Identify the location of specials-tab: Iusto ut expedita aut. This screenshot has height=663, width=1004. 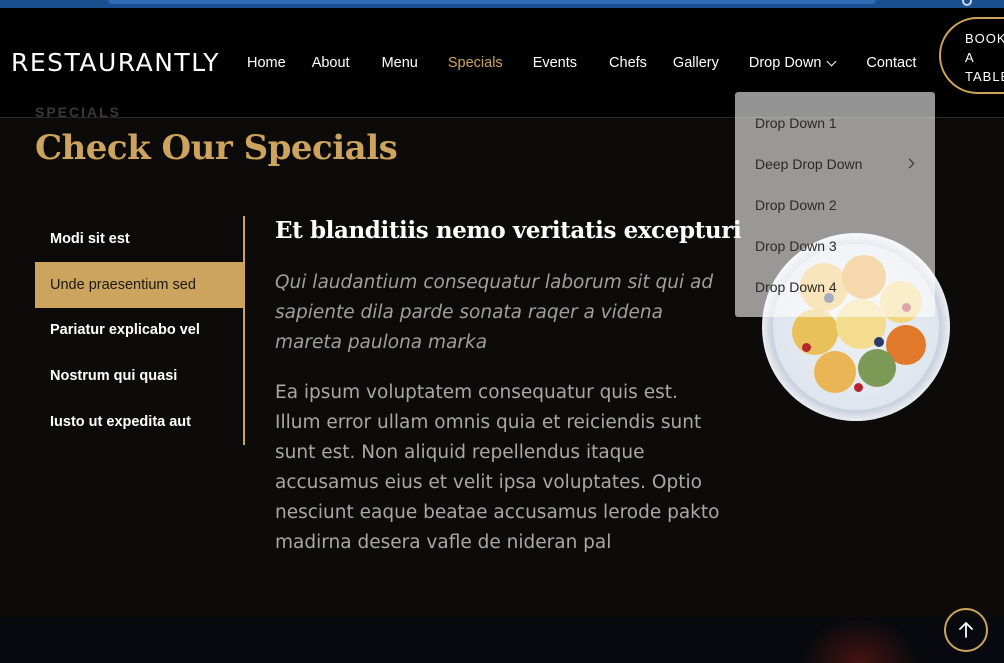
(139, 422).